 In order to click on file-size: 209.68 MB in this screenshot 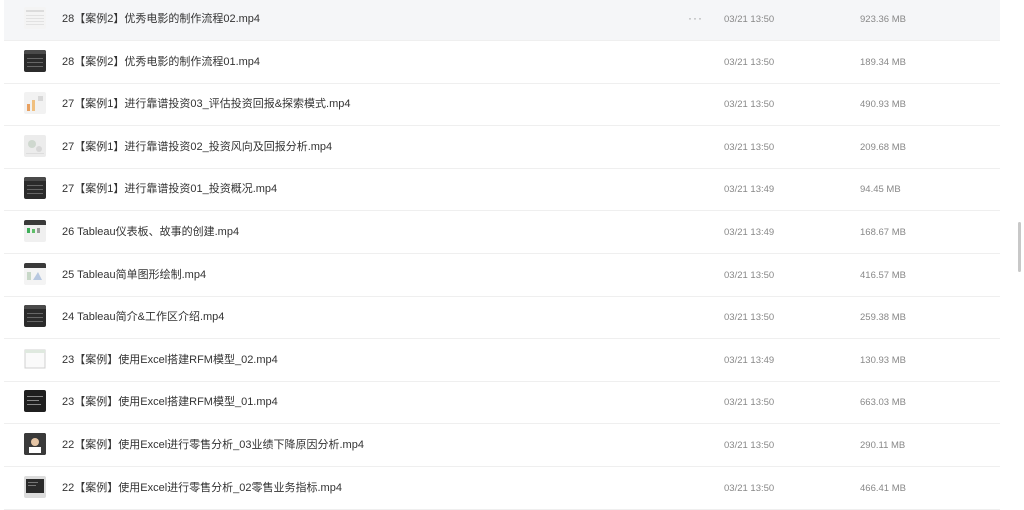, I will do `click(883, 147)`.